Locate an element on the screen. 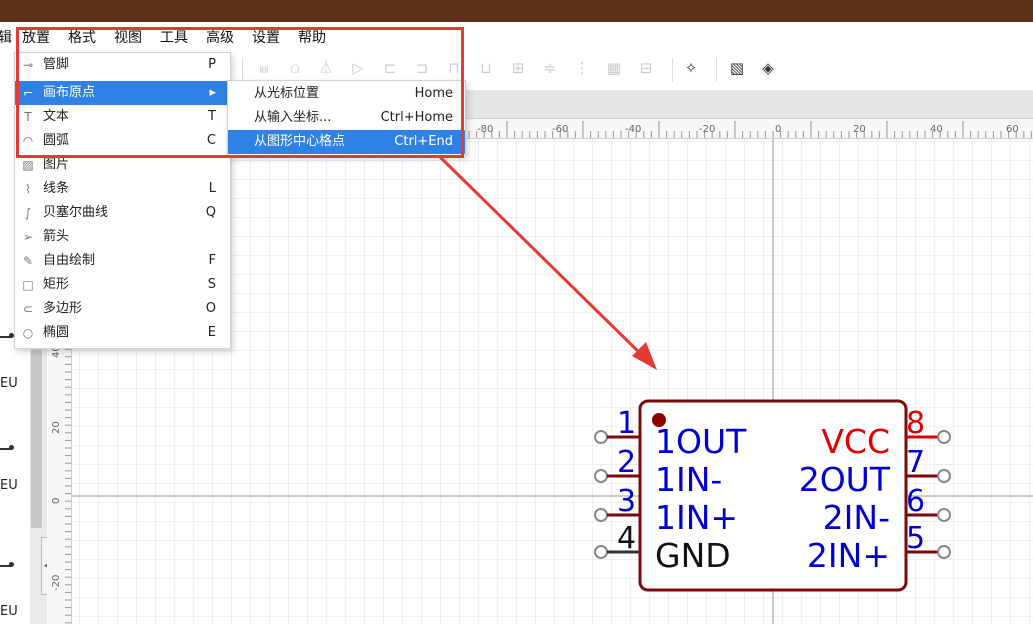 The height and width of the screenshot is (628, 1033). pin-number: 3 is located at coordinates (626, 501).